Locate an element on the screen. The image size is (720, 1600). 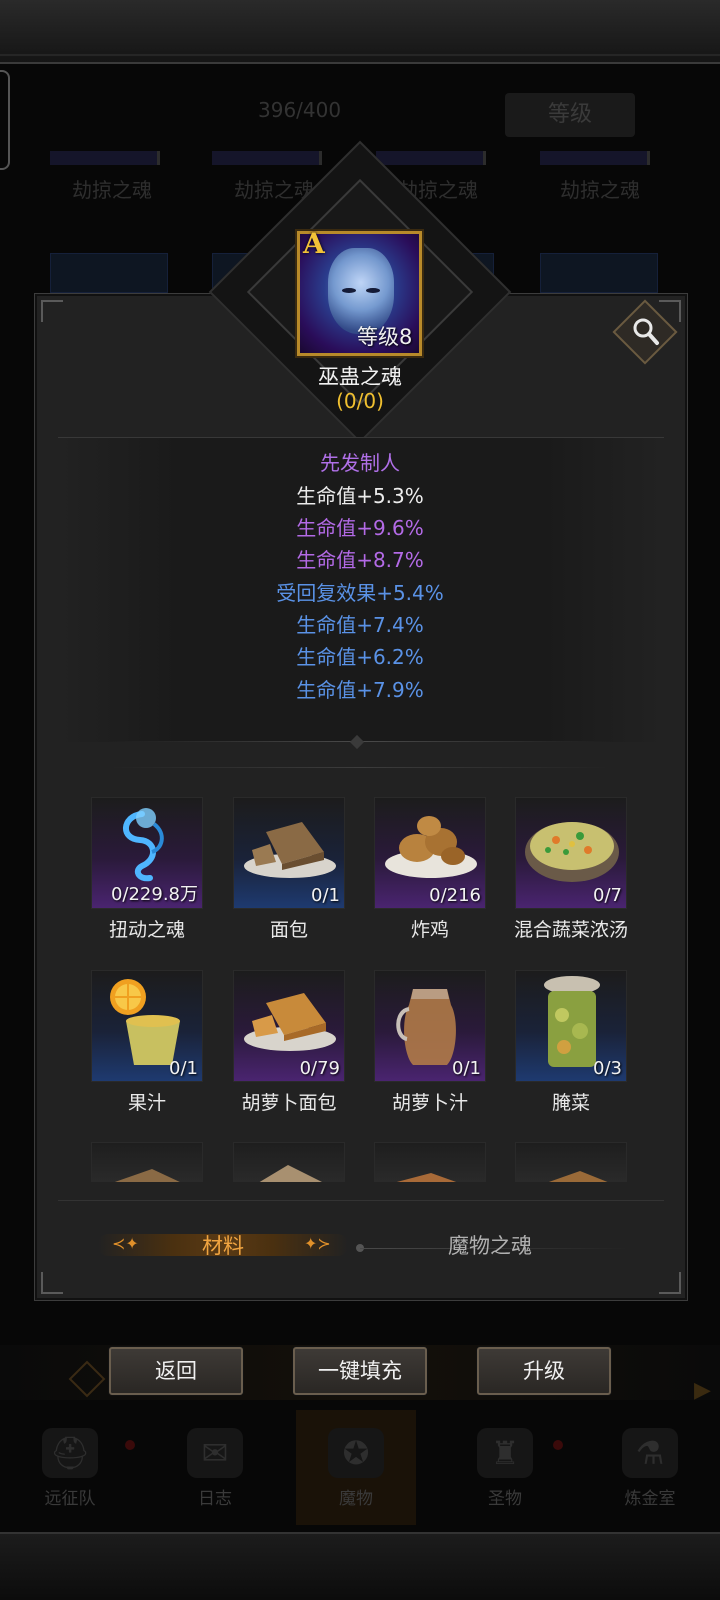
nav-item-expedition: ⛑ 远征队 is located at coordinates (70, 1467).